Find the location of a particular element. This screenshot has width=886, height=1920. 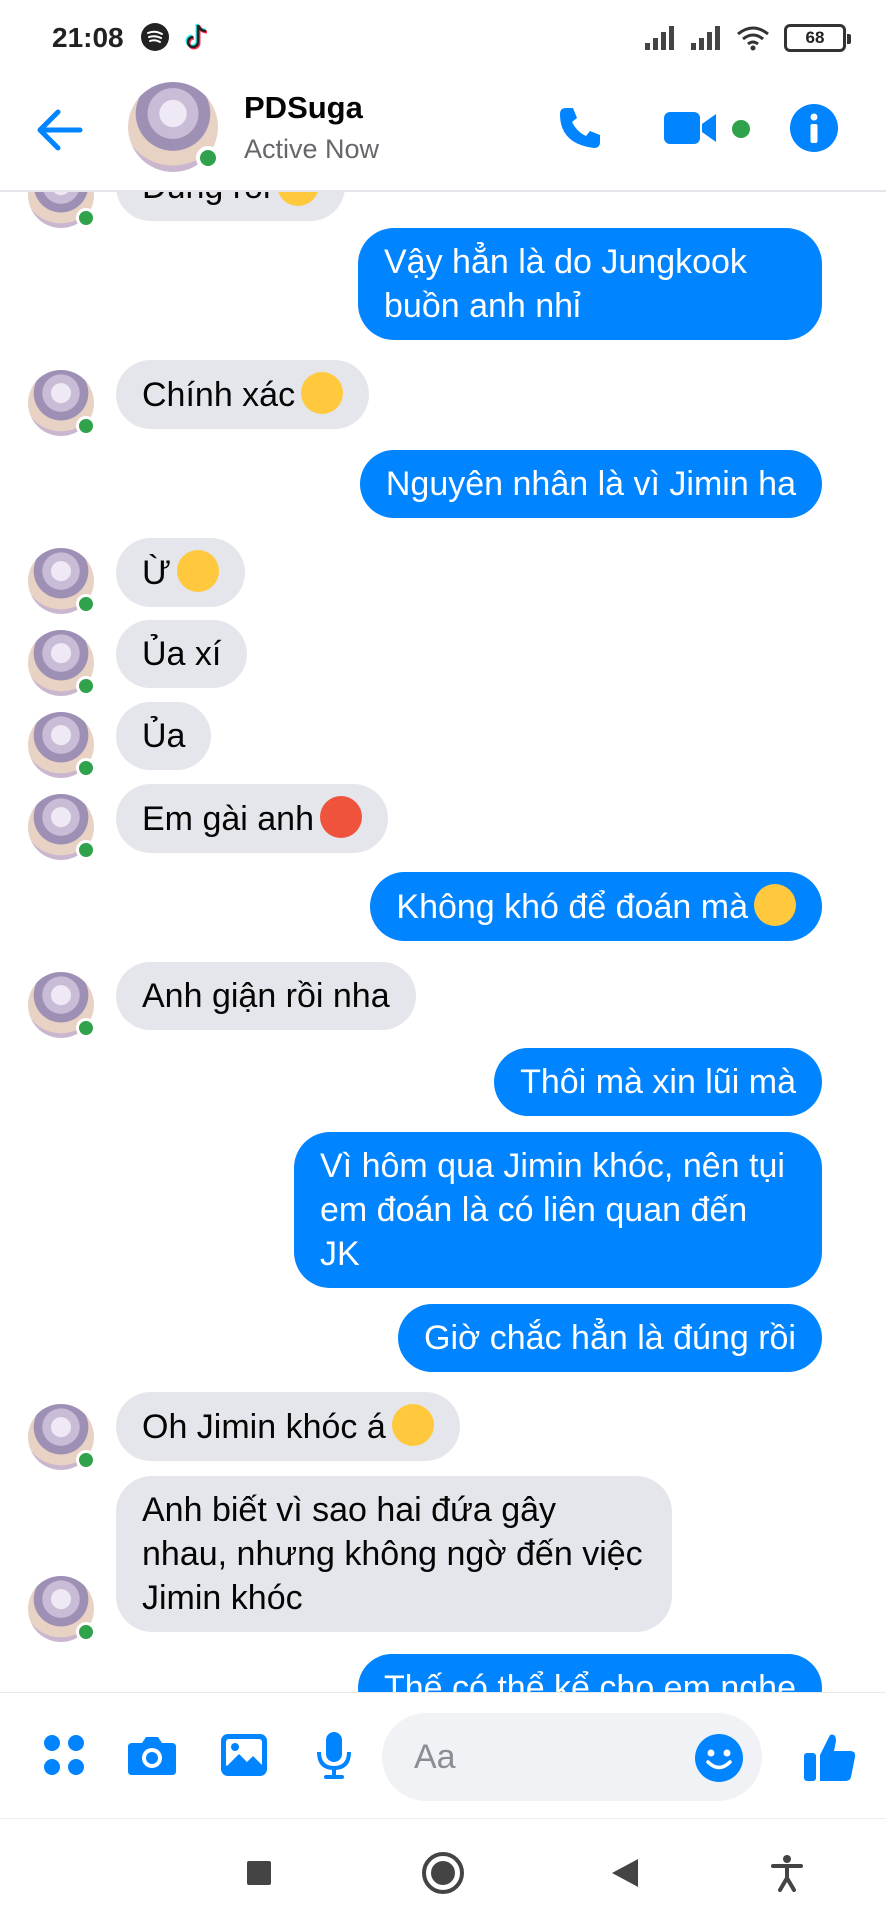

message-outgoing: Giờ chắc hẳn là đúng rồi is located at coordinates (610, 1338).